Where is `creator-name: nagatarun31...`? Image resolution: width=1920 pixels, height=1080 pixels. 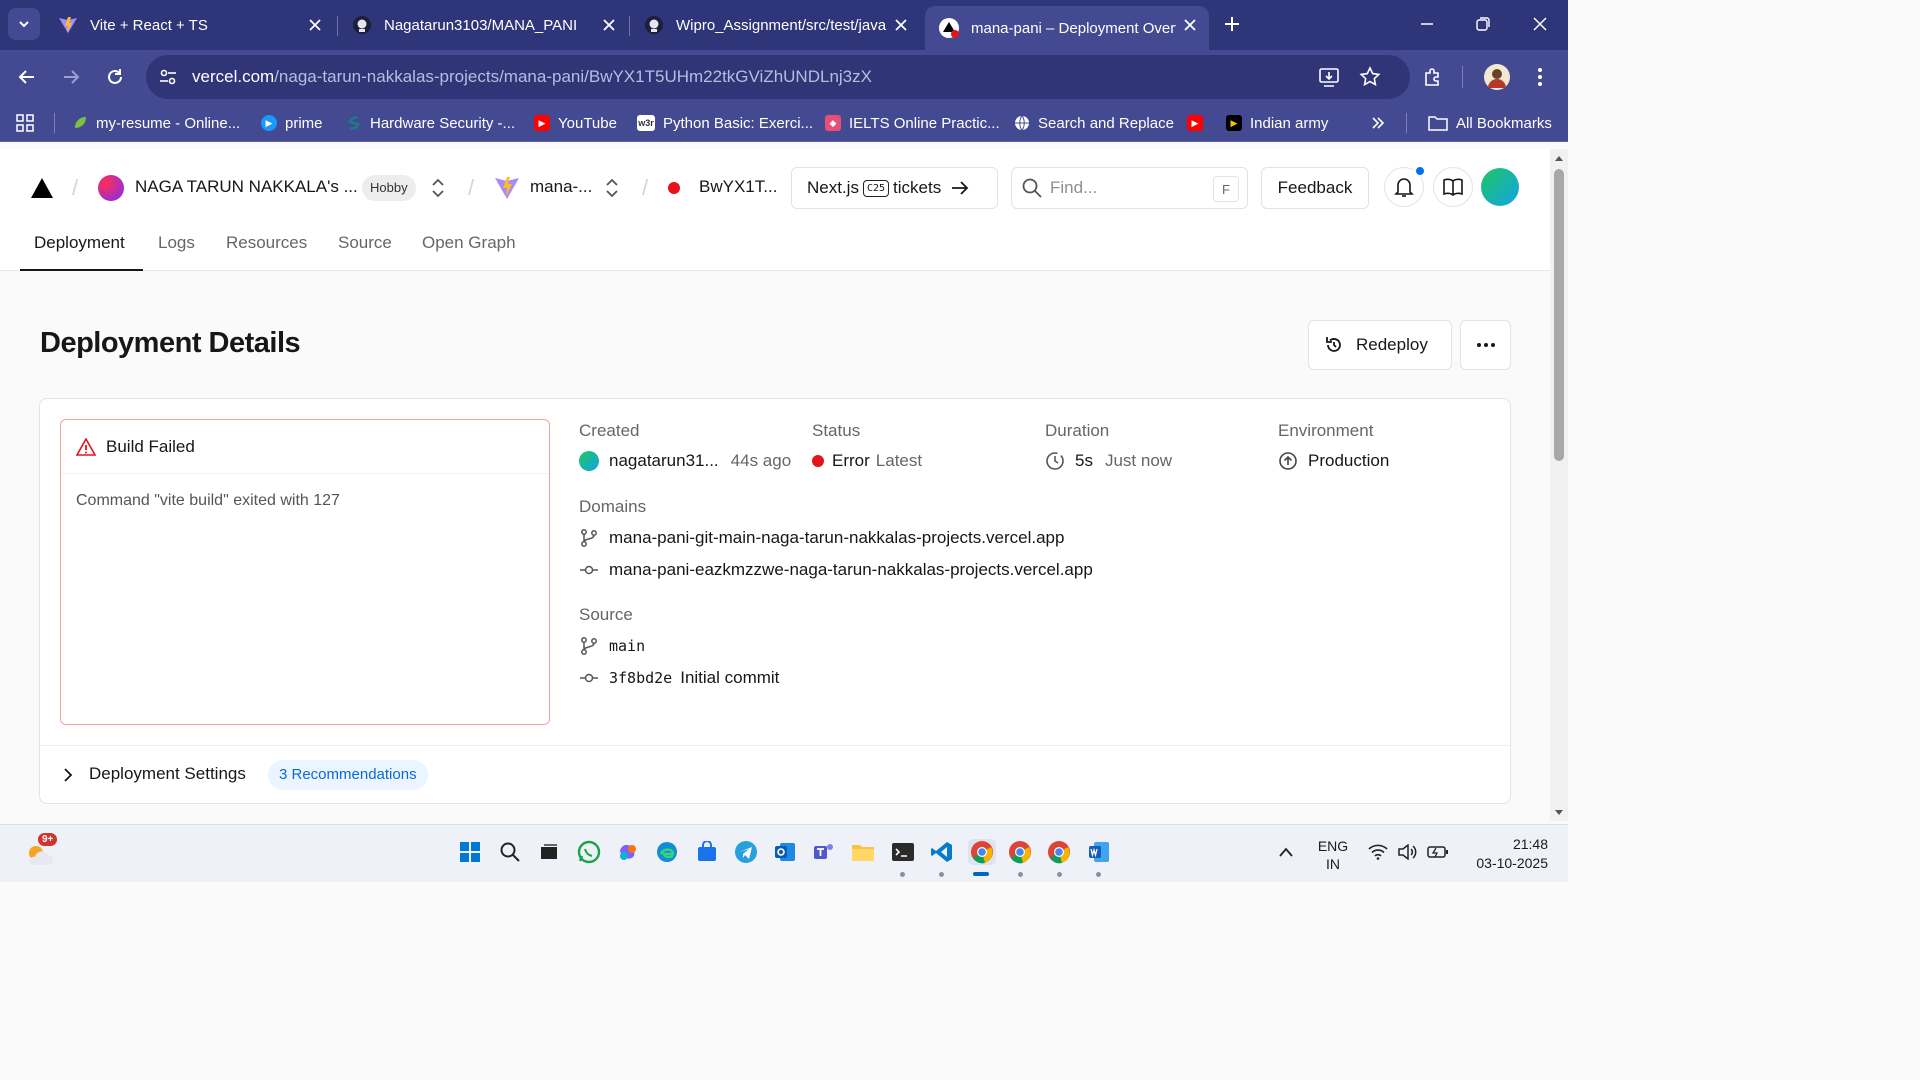
creator-name: nagatarun31... is located at coordinates (664, 461).